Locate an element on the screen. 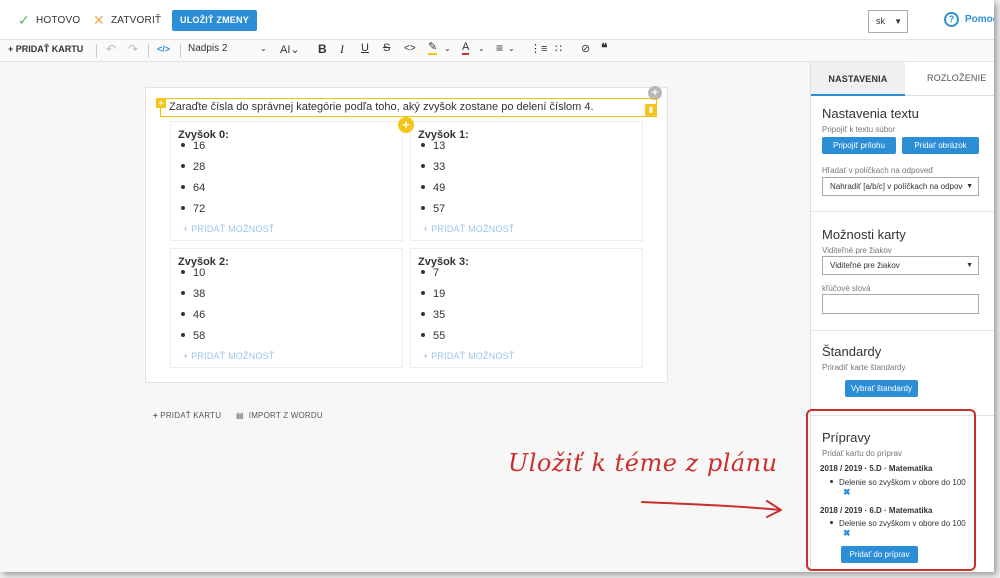  add-card-link-label: PRIDAŤ KARTU is located at coordinates (191, 415).